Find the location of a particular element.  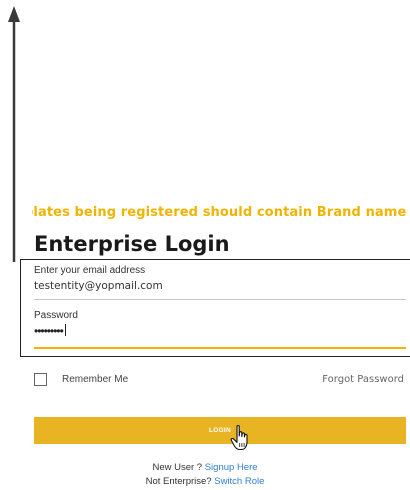

email-label: Enter your email address is located at coordinates (90, 270).